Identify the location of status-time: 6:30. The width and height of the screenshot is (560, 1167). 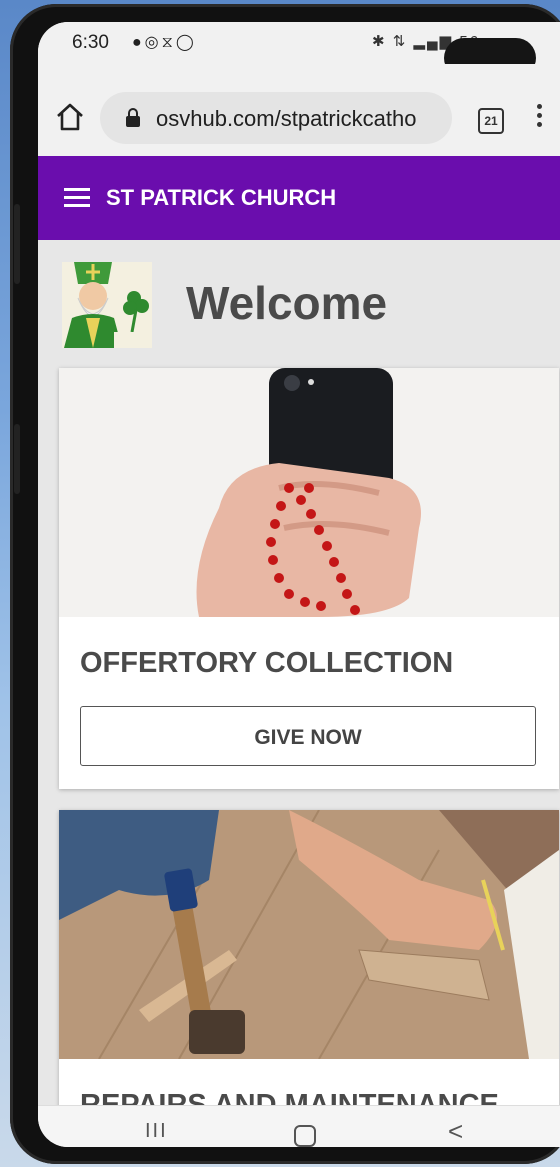
(90, 42).